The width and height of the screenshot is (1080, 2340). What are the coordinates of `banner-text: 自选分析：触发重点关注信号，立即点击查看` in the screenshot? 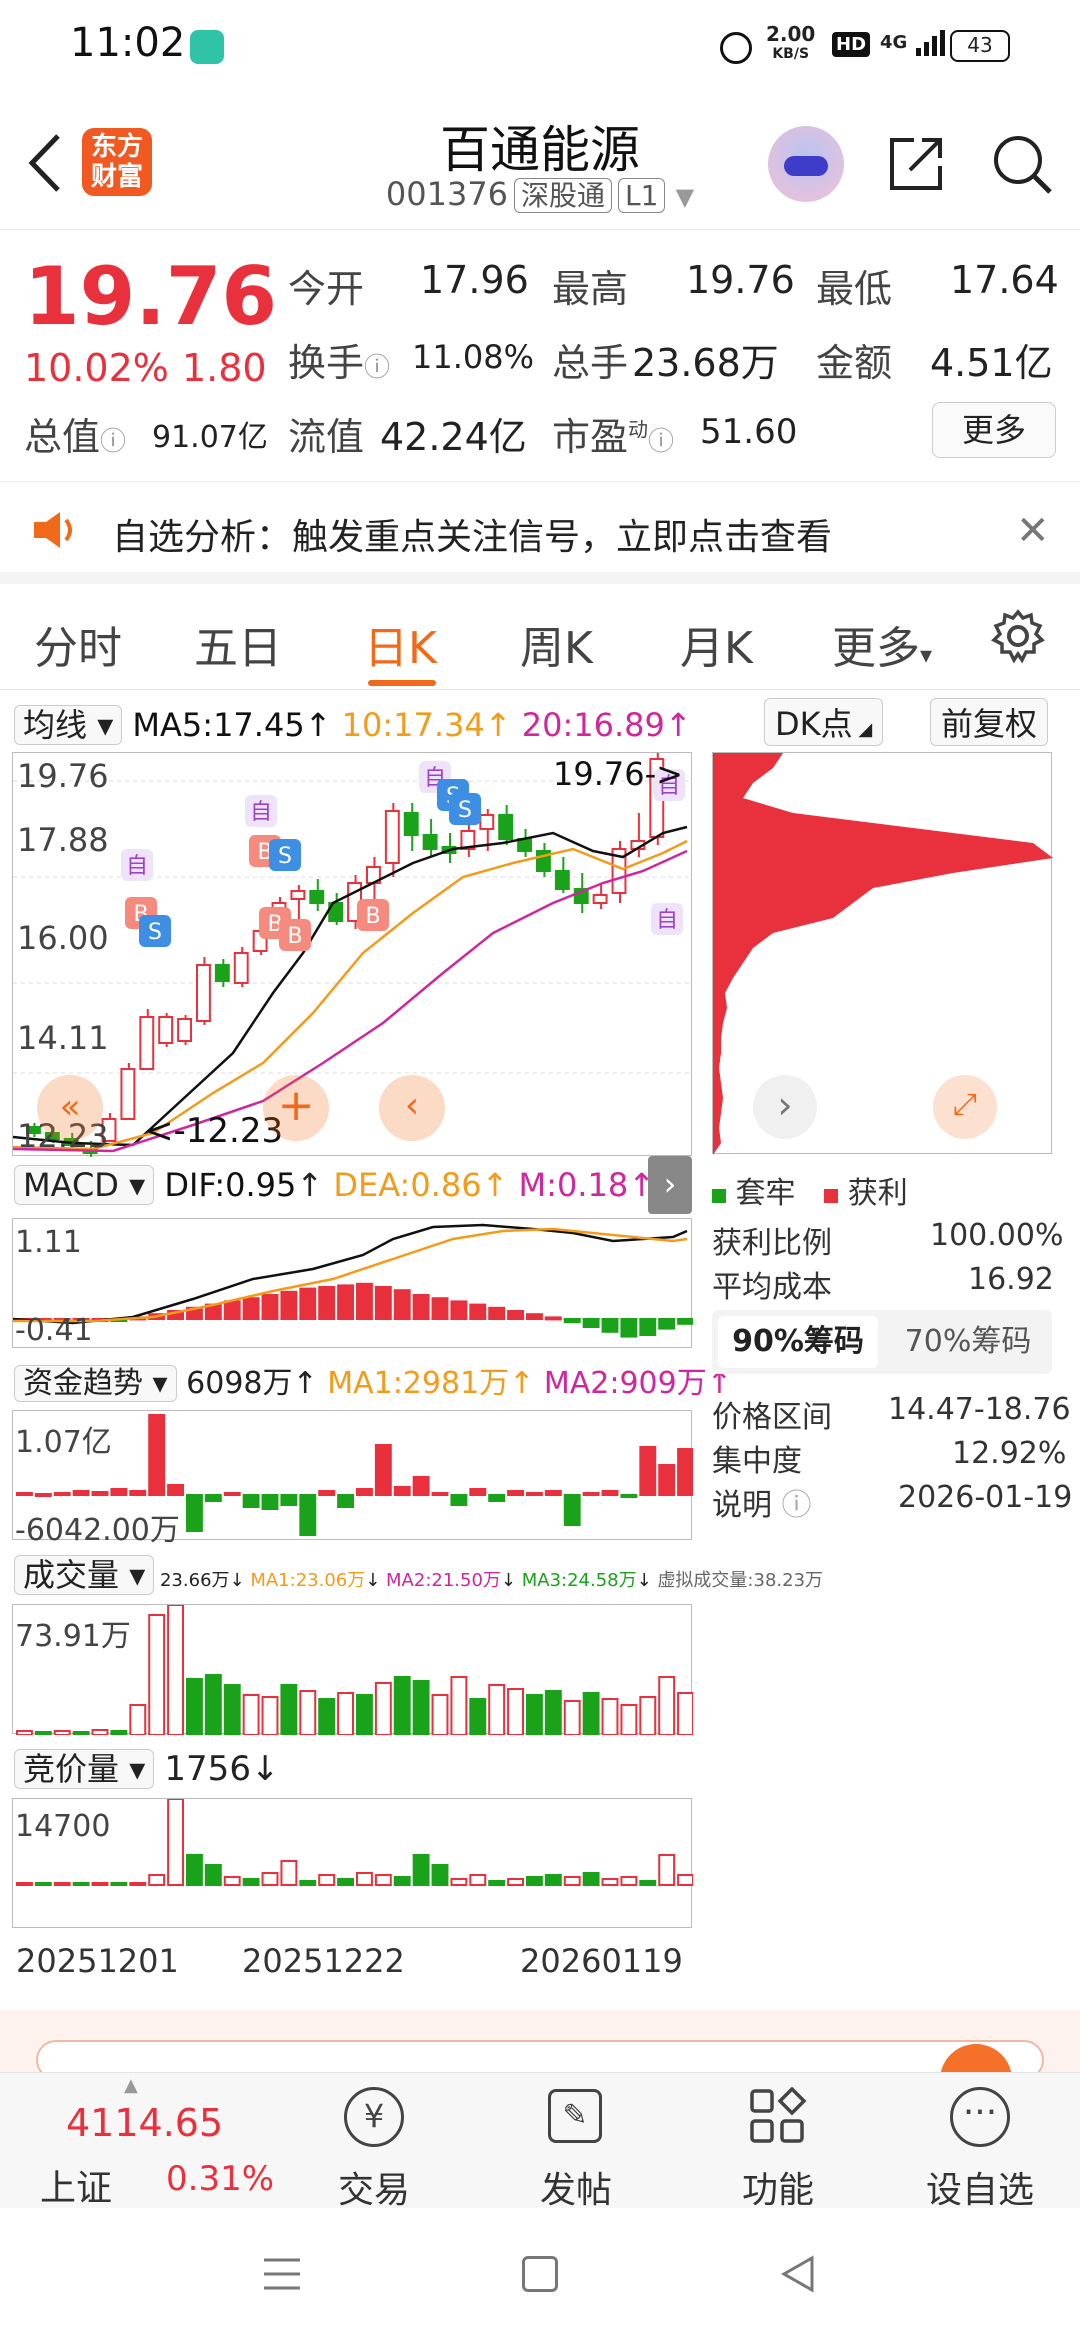 It's located at (472, 537).